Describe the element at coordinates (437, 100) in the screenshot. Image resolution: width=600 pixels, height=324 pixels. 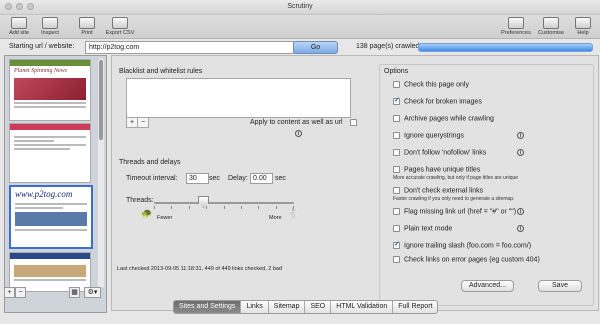
I see `option-broken-images: Check for broken images` at that location.